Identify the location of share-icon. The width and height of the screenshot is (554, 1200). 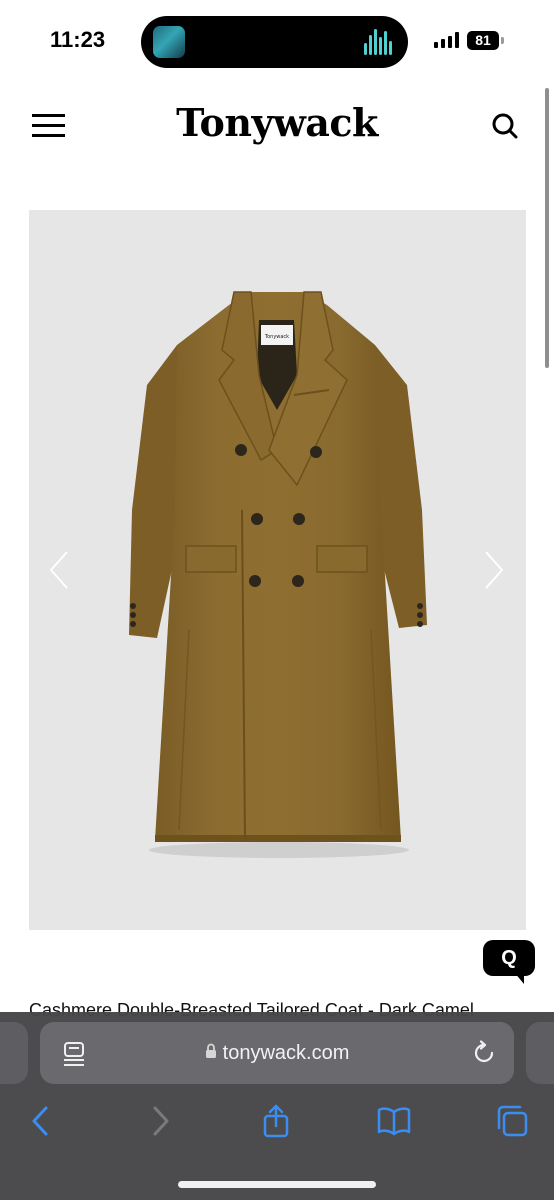
(276, 1121).